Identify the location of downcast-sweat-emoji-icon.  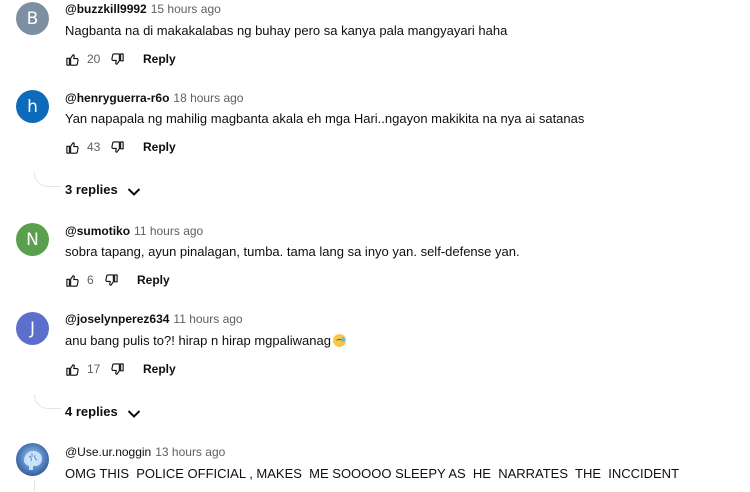
(339, 340).